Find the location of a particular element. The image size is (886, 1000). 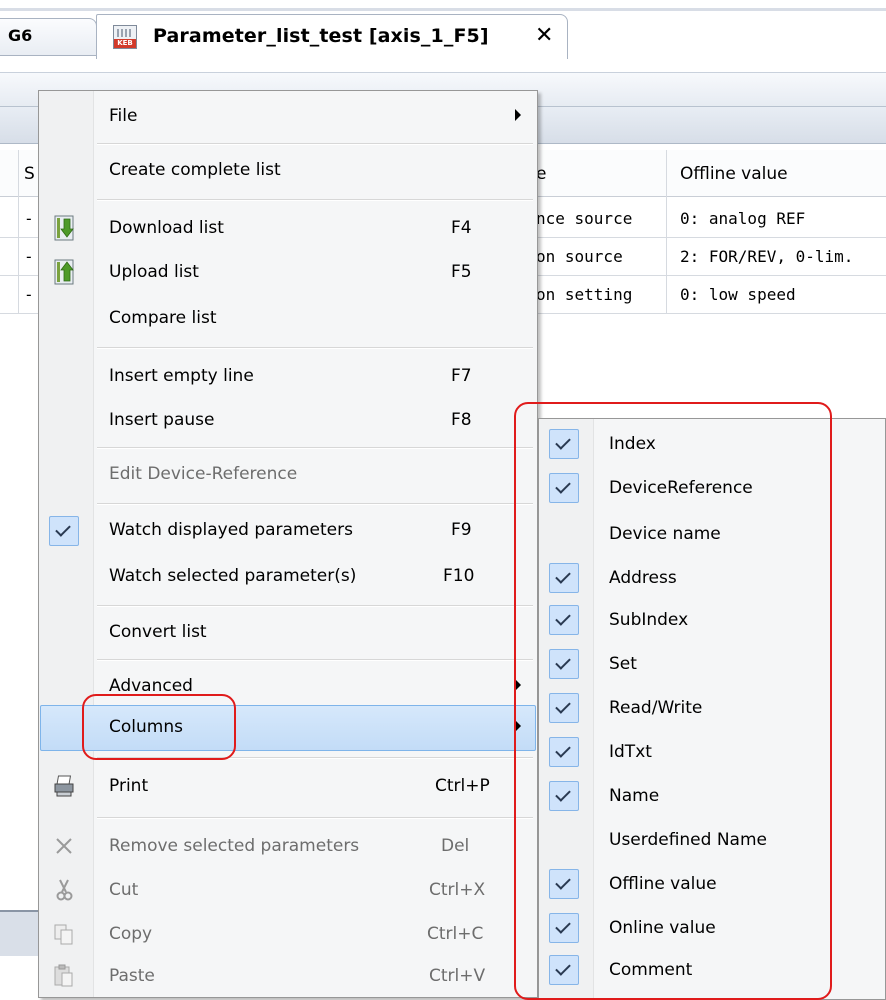

menu-item-print: Print Ctrl+P is located at coordinates (288, 787).